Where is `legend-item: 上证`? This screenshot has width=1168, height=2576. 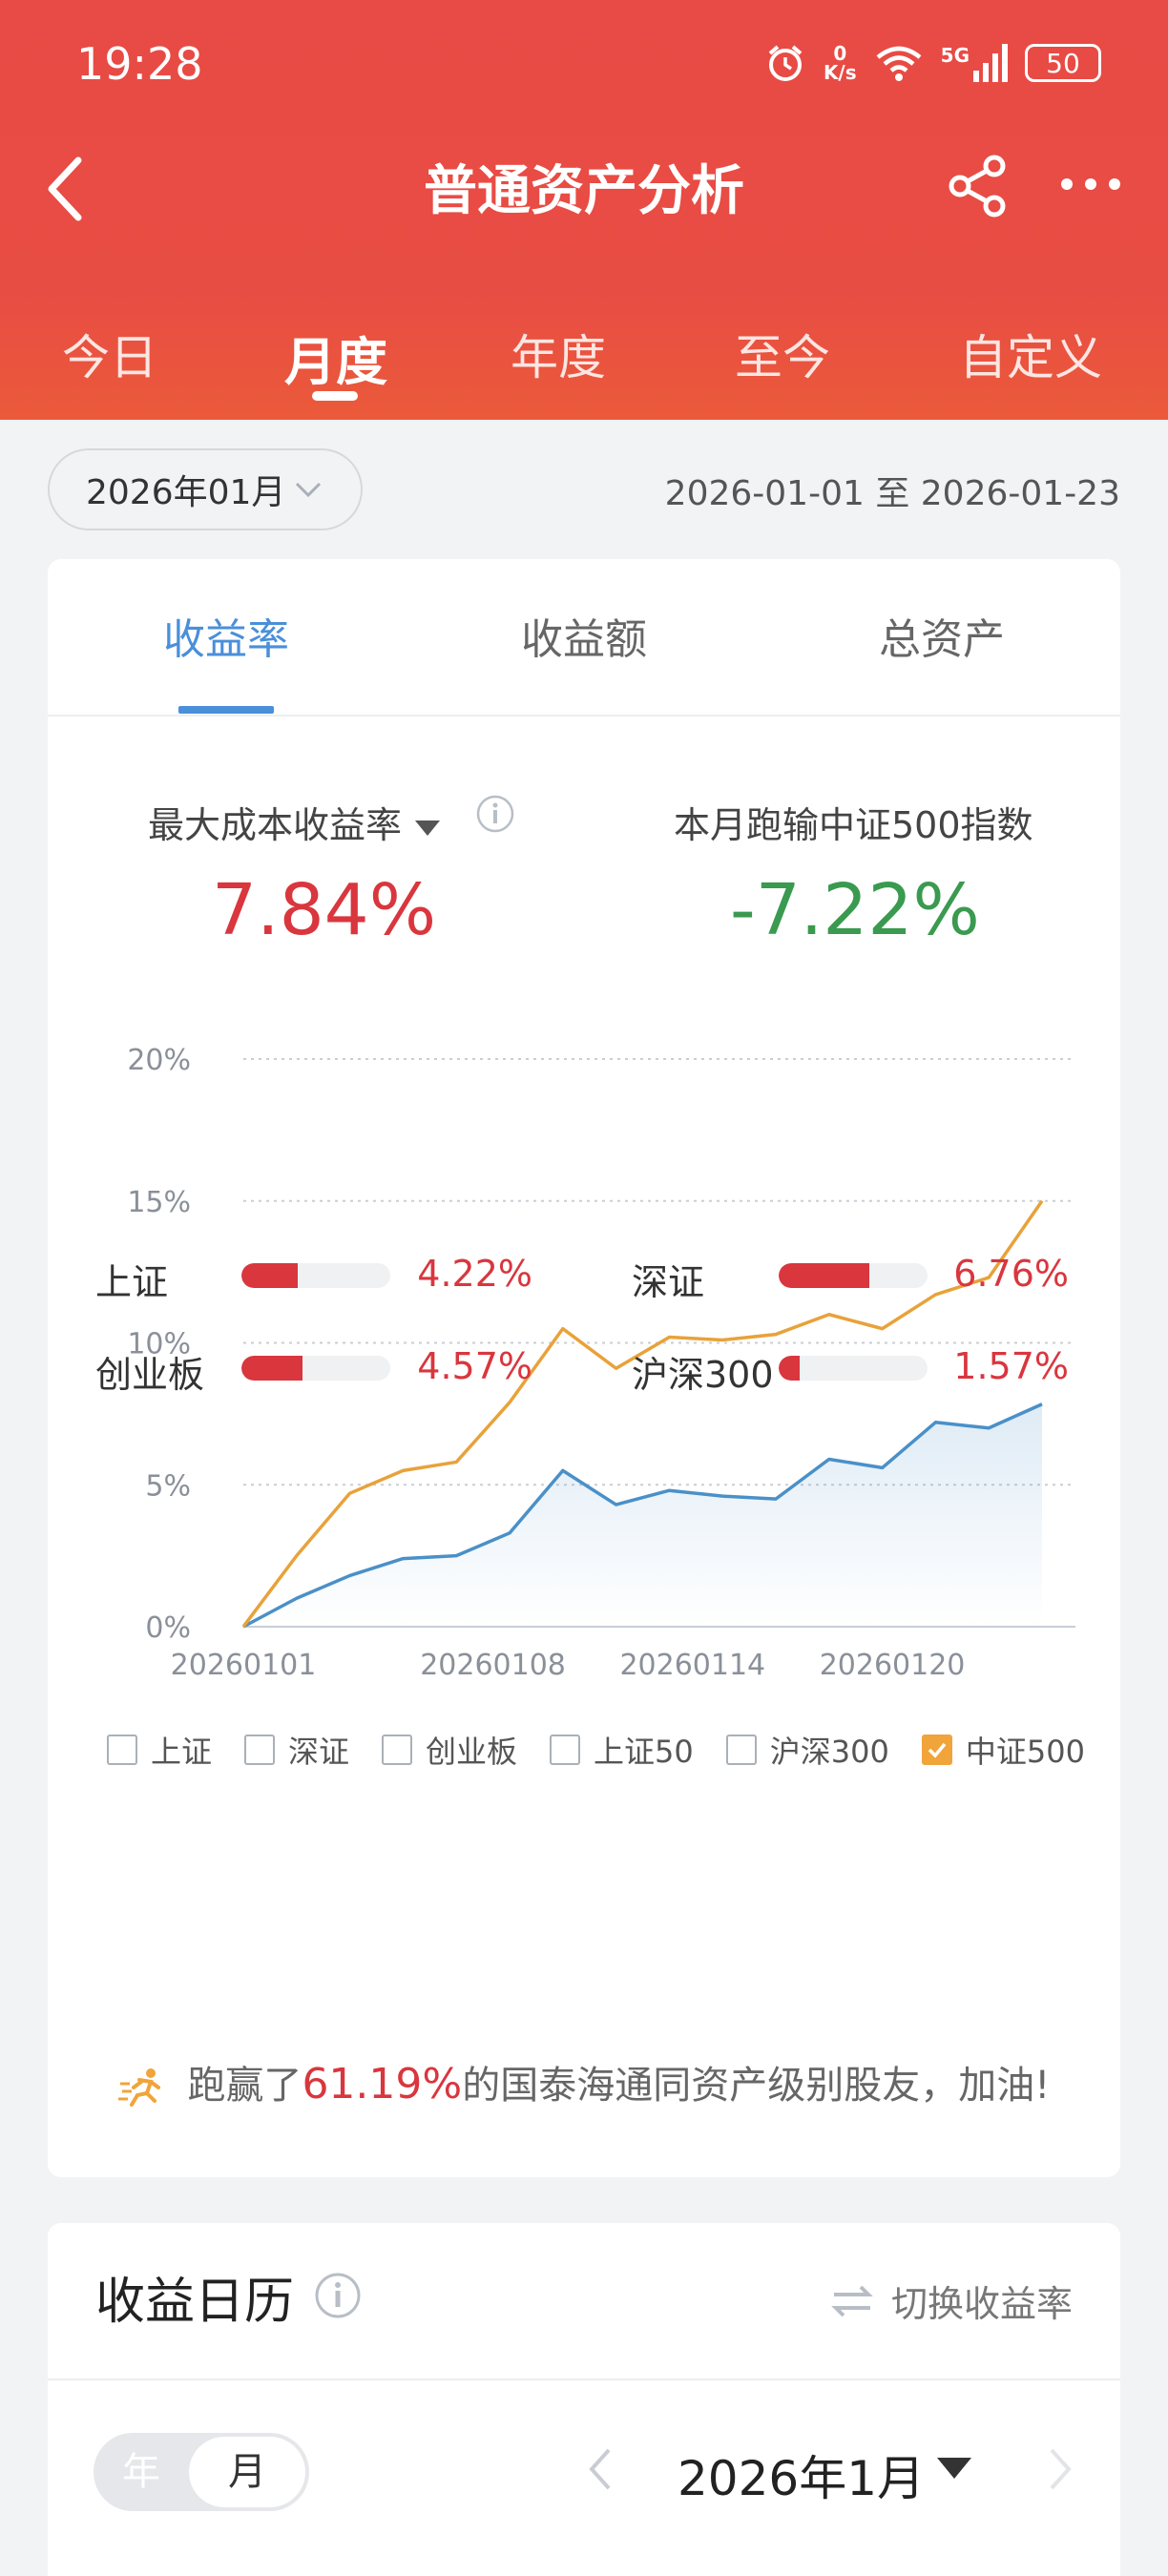 legend-item: 上证 is located at coordinates (159, 1750).